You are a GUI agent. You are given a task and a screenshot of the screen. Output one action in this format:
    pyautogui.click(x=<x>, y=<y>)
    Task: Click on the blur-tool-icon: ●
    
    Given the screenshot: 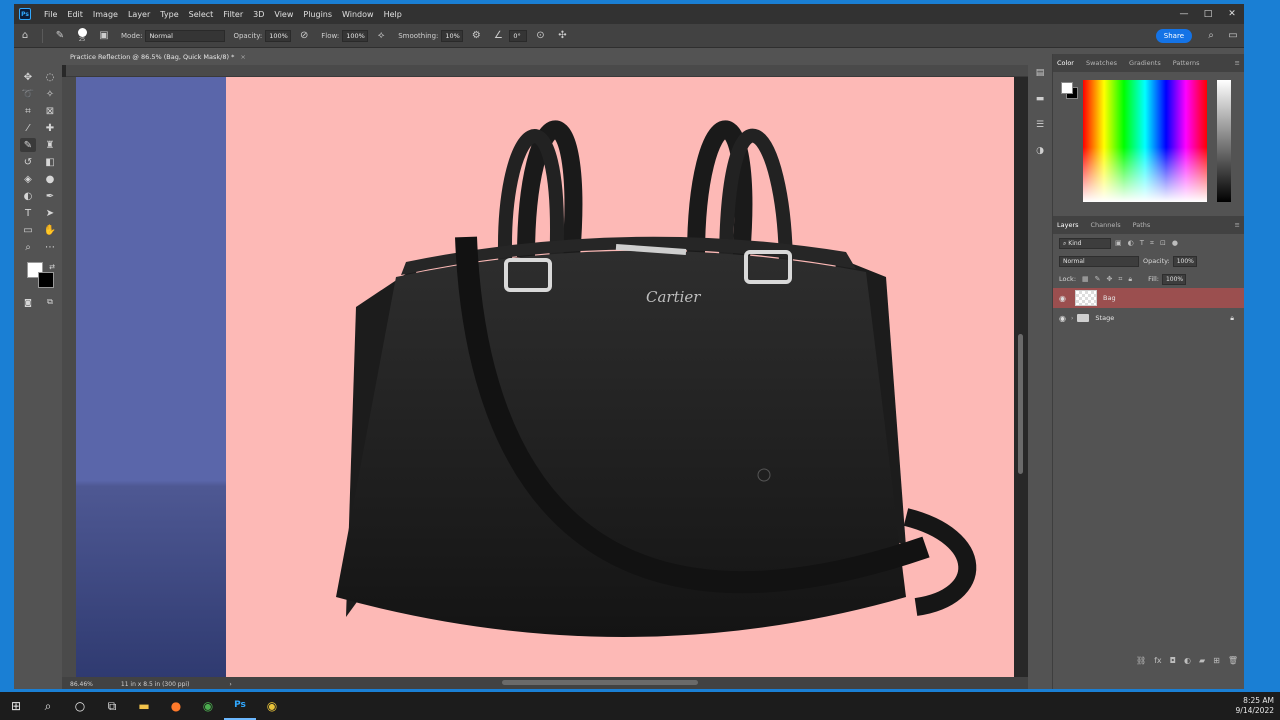 What is the action you would take?
    pyautogui.click(x=50, y=179)
    